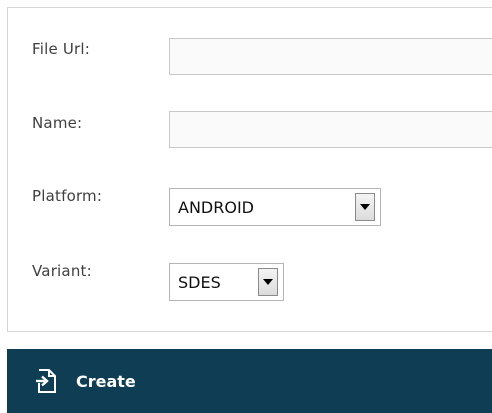 Image resolution: width=492 pixels, height=413 pixels. Describe the element at coordinates (61, 49) in the screenshot. I see `file-url-label: File Url:` at that location.